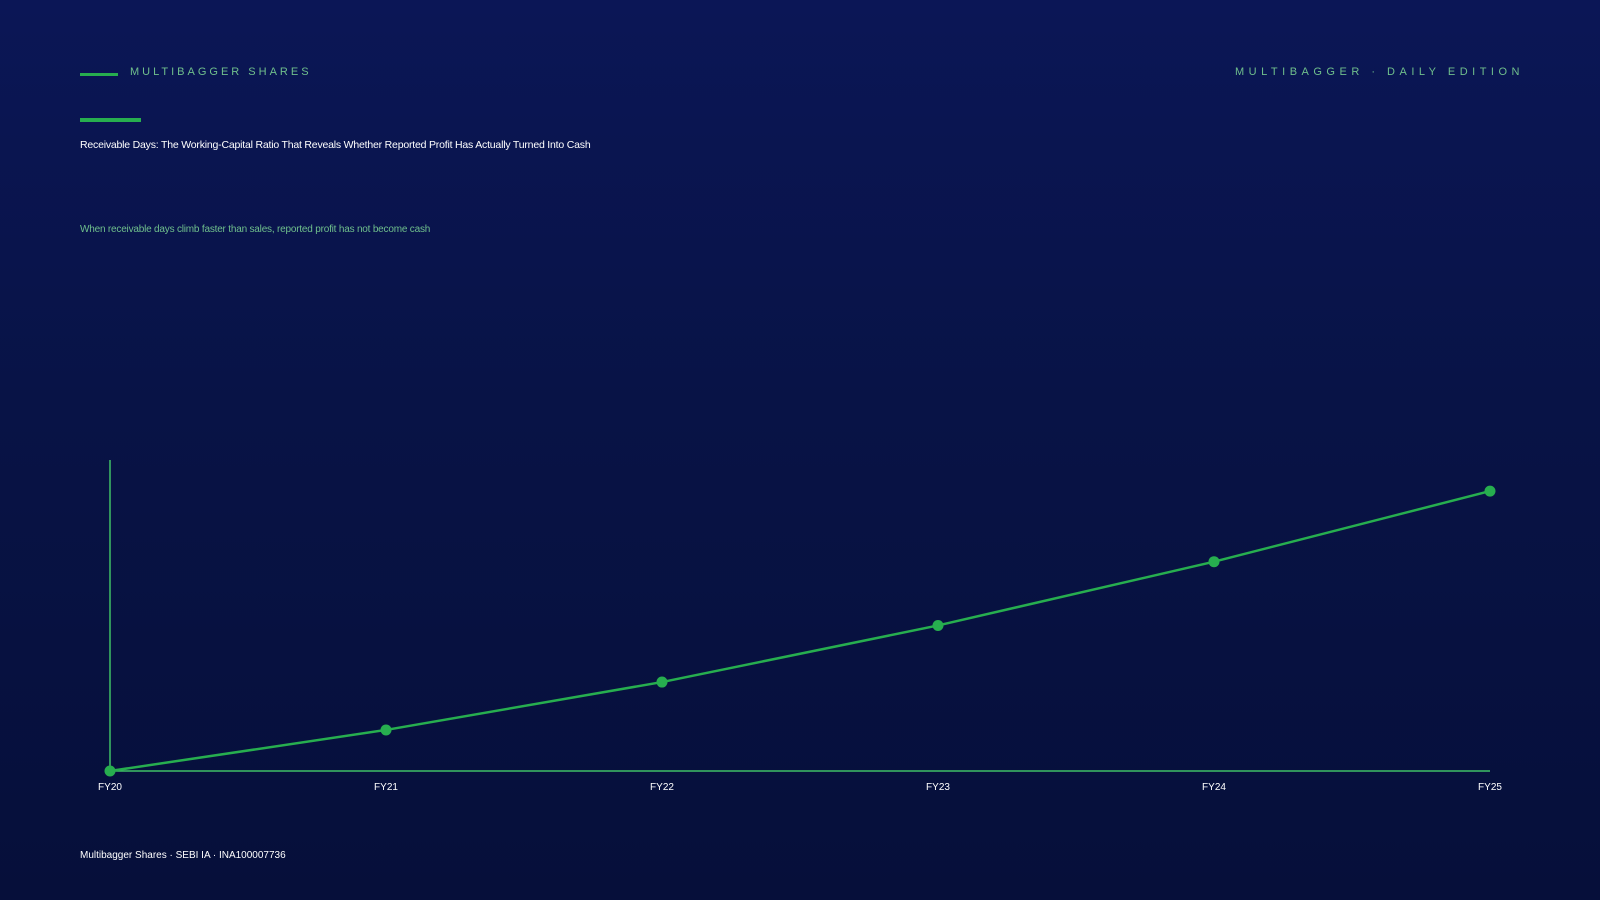  I want to click on chart-x-ticks: FY20 FY21 FY22 FY23 FY24 FY25, so click(800, 787).